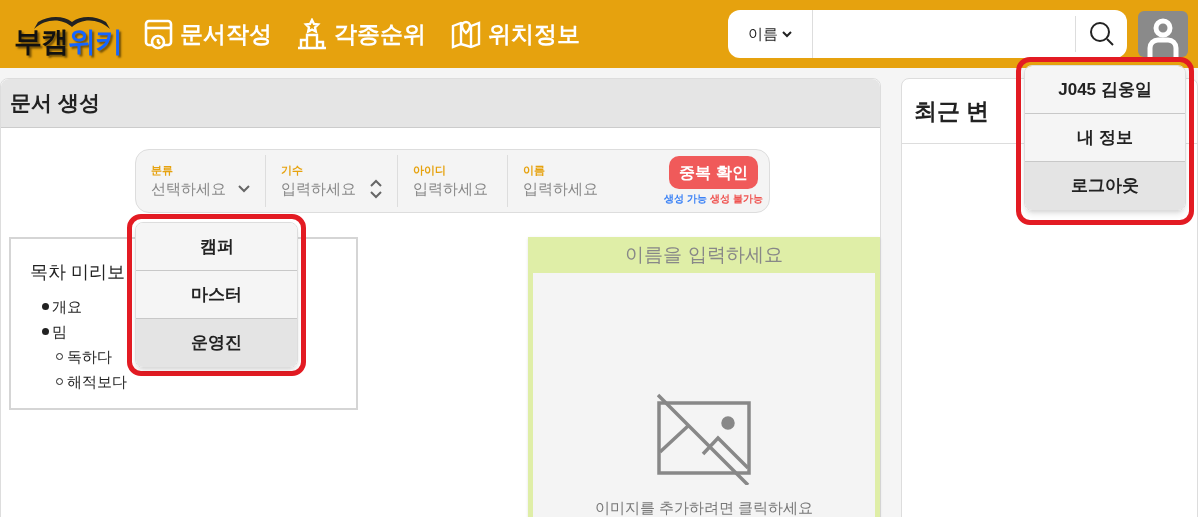 The height and width of the screenshot is (517, 1198). What do you see at coordinates (704, 395) in the screenshot?
I see `image-dropzone: 이미지를 추가하려면 클릭하세요` at bounding box center [704, 395].